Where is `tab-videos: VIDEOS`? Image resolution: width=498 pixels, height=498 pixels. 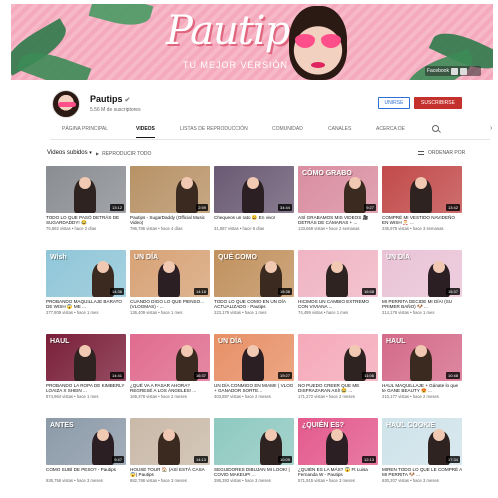
tab-videos: VIDEOS is located at coordinates (145, 132).